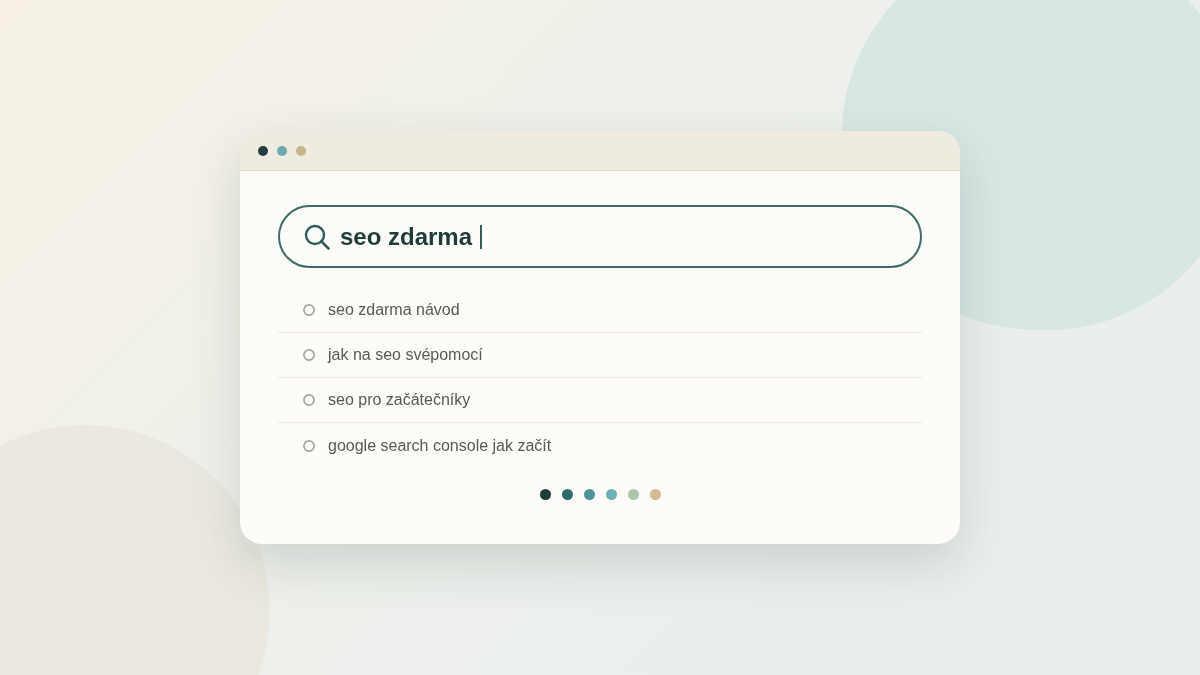  Describe the element at coordinates (600, 236) in the screenshot. I see `search-field: seo zdarma` at that location.